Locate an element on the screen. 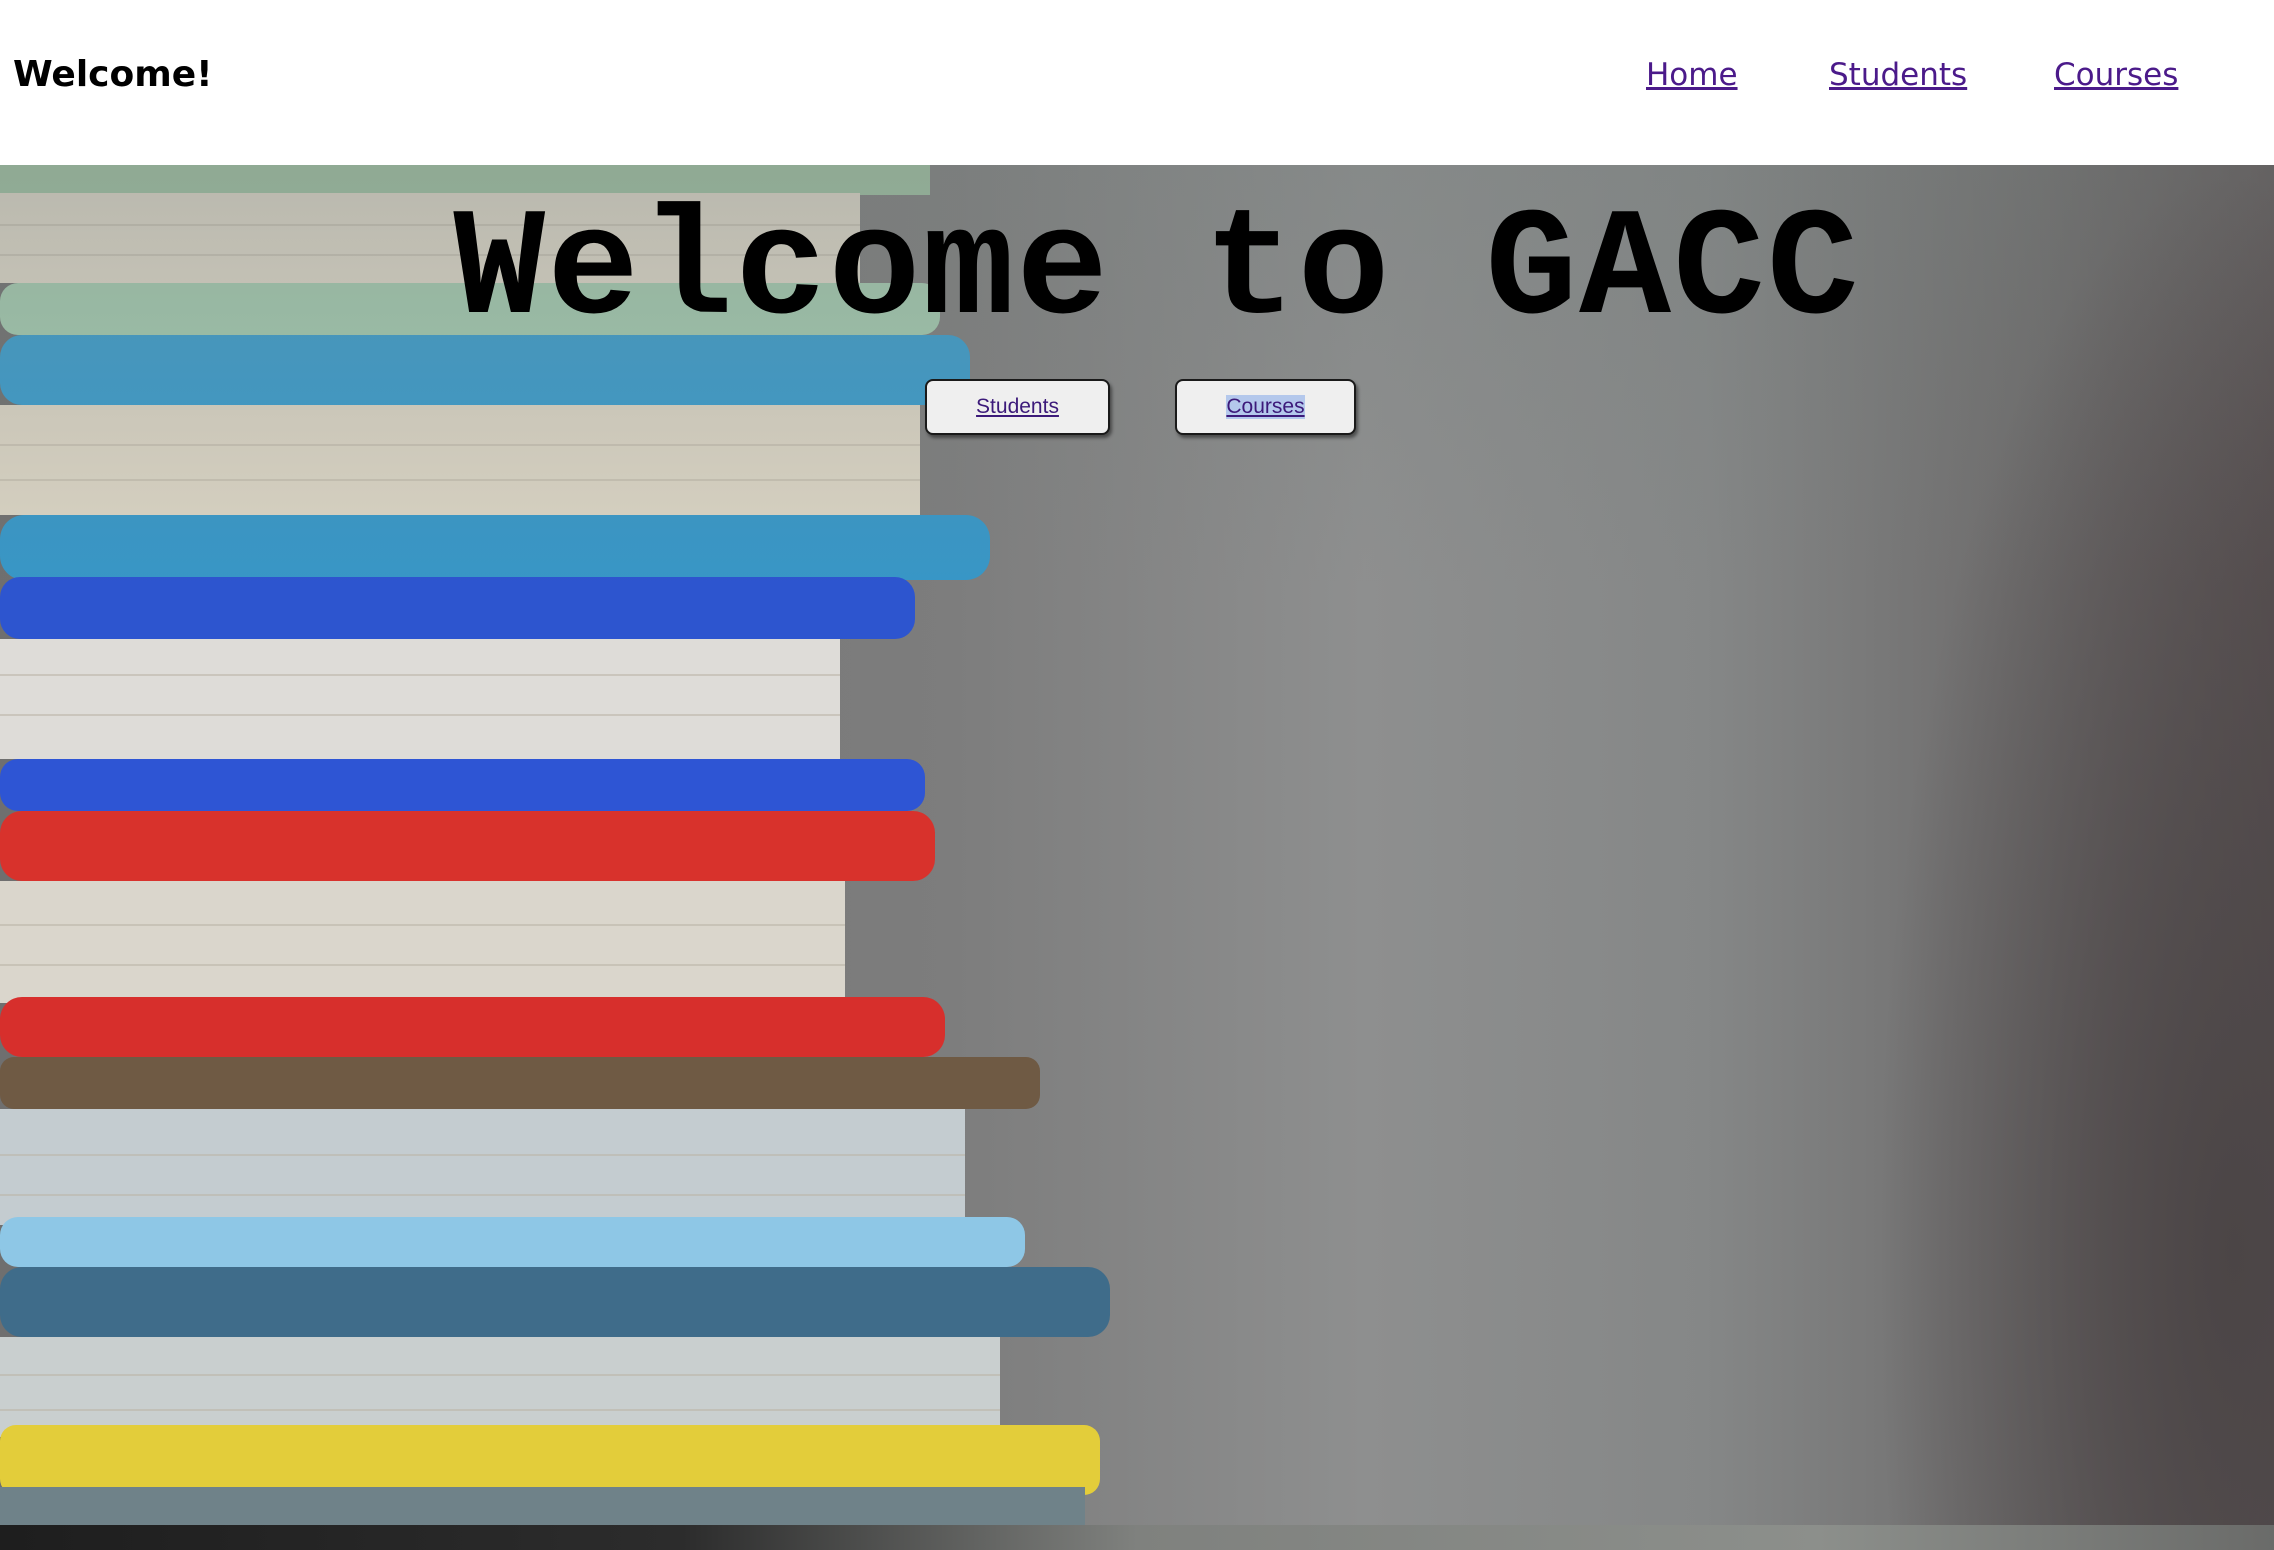 The image size is (2274, 1550). hero-courses-link: Courses is located at coordinates (1265, 407).